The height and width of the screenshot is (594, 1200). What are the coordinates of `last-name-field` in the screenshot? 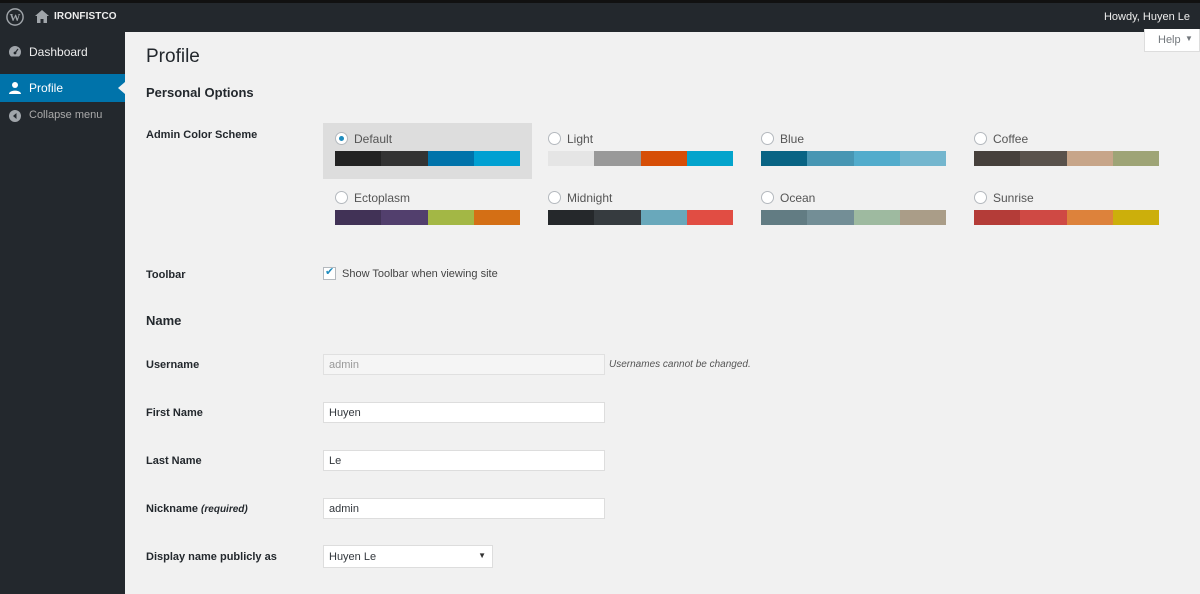 It's located at (464, 460).